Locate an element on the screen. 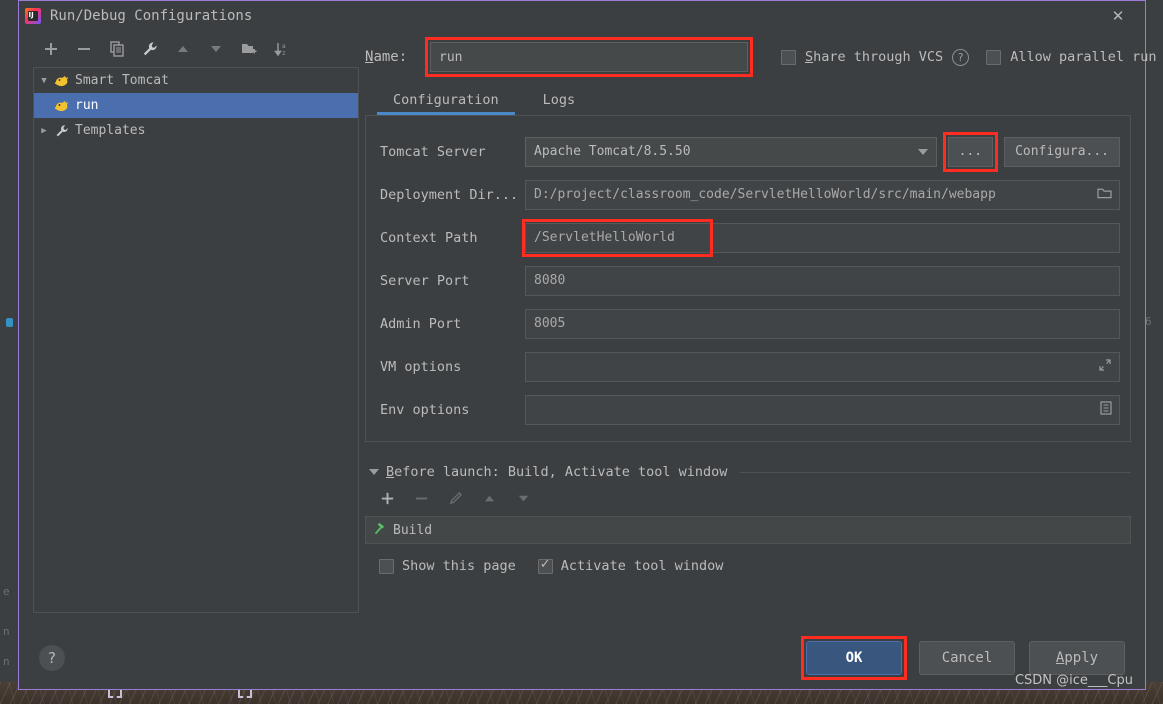  cancel-button: Cancel is located at coordinates (967, 658).